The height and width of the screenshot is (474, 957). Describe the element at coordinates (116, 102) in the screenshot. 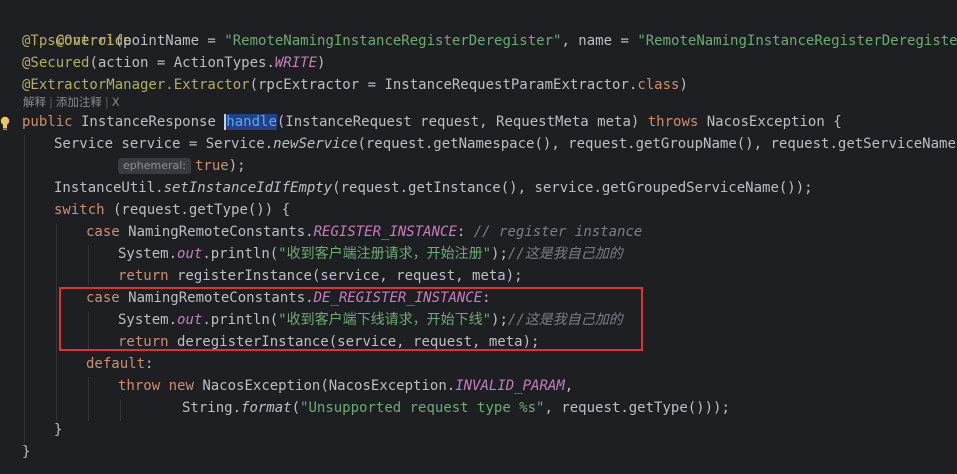

I see `close-hint-button: X` at that location.